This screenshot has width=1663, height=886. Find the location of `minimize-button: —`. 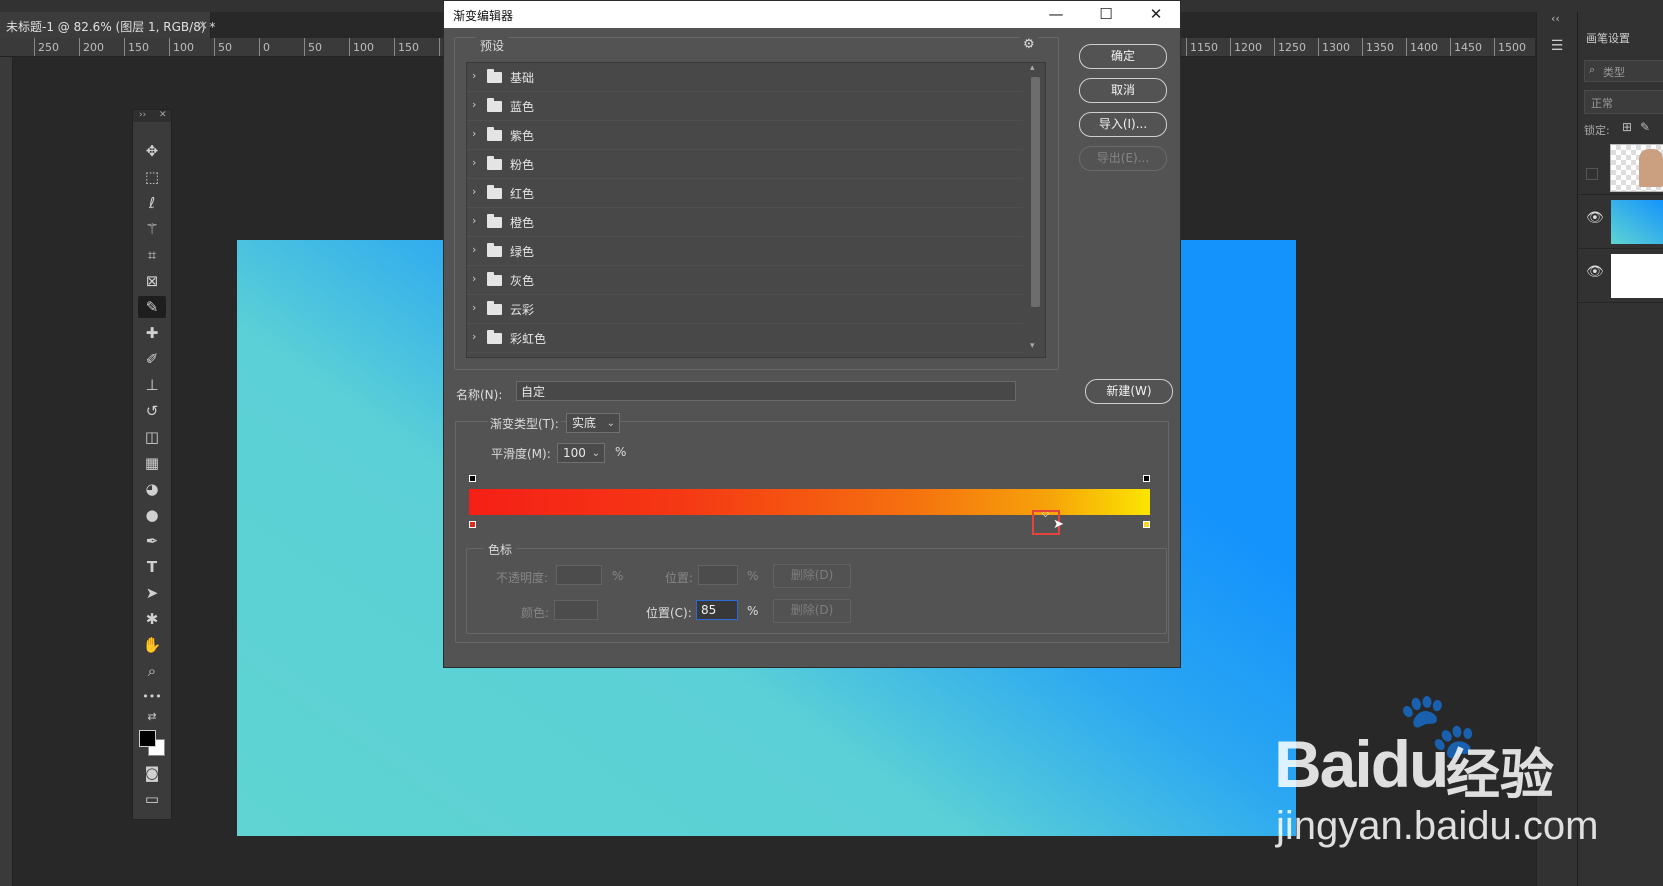

minimize-button: — is located at coordinates (1056, 14).